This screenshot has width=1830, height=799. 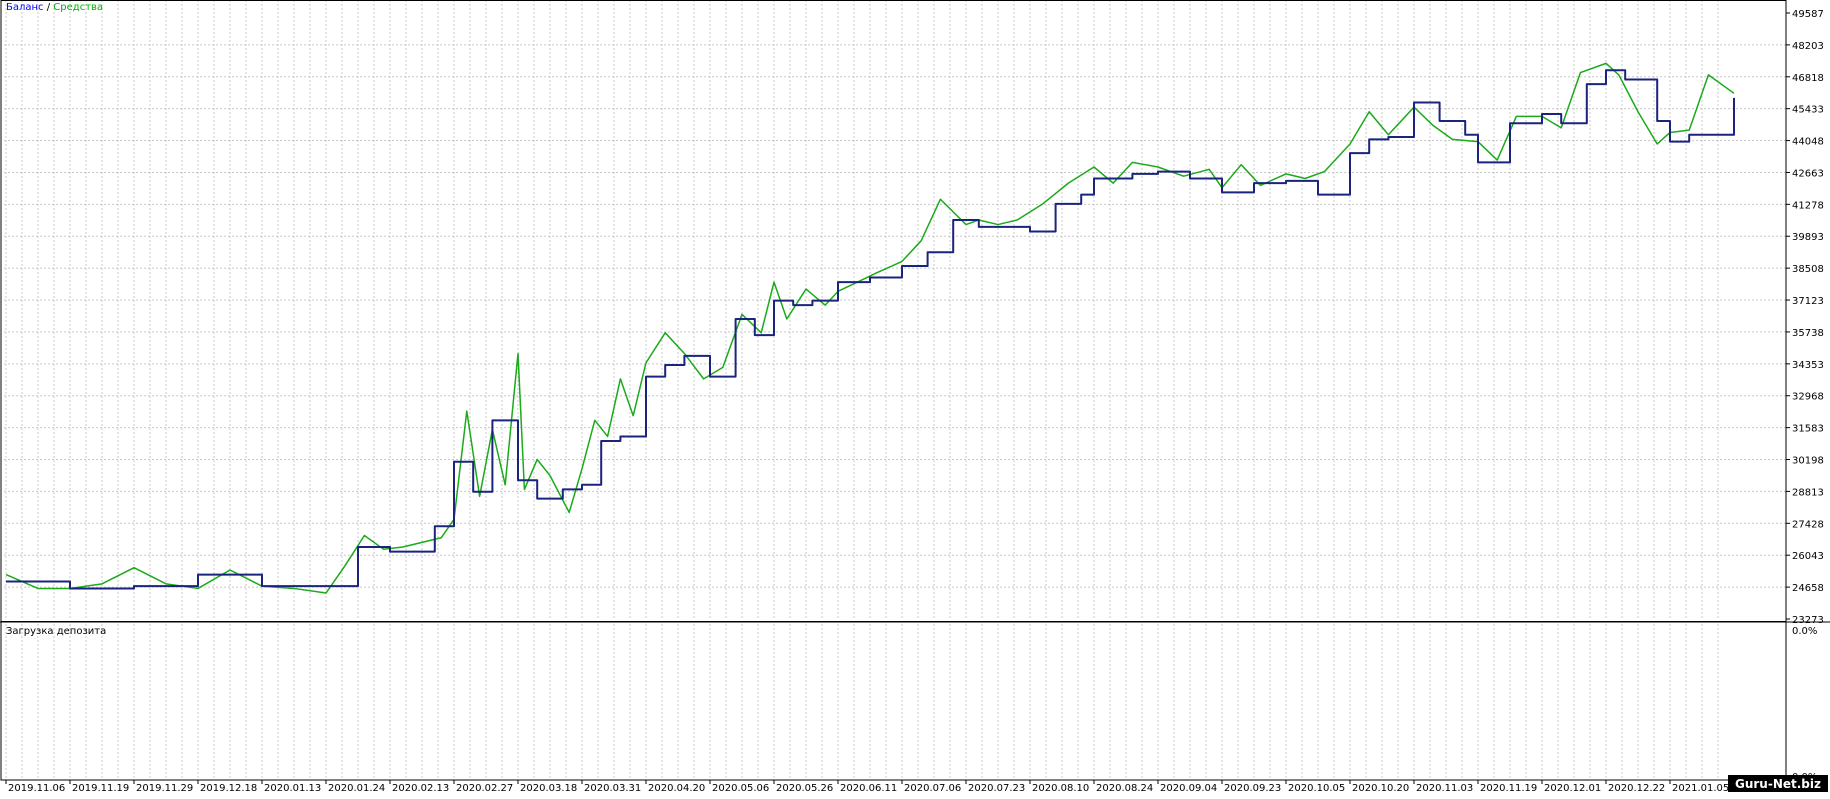 What do you see at coordinates (1316, 788) in the screenshot?
I see `x-tick-label: 2020.10.05` at bounding box center [1316, 788].